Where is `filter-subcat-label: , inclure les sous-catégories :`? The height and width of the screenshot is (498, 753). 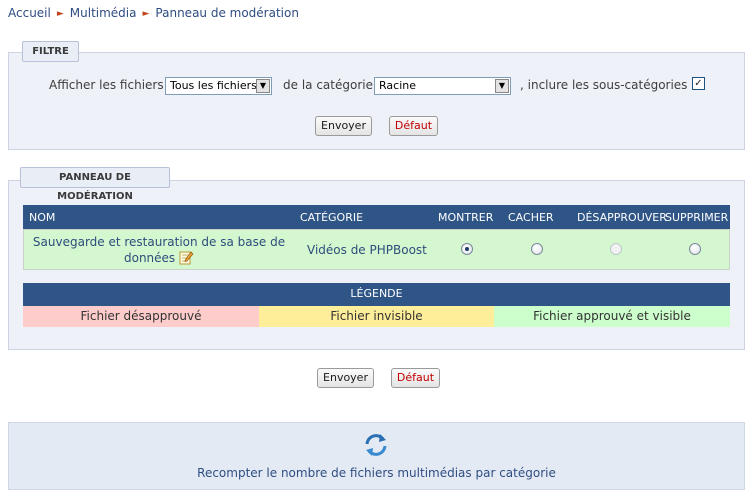 filter-subcat-label: , inclure les sous-catégories : is located at coordinates (608, 85).